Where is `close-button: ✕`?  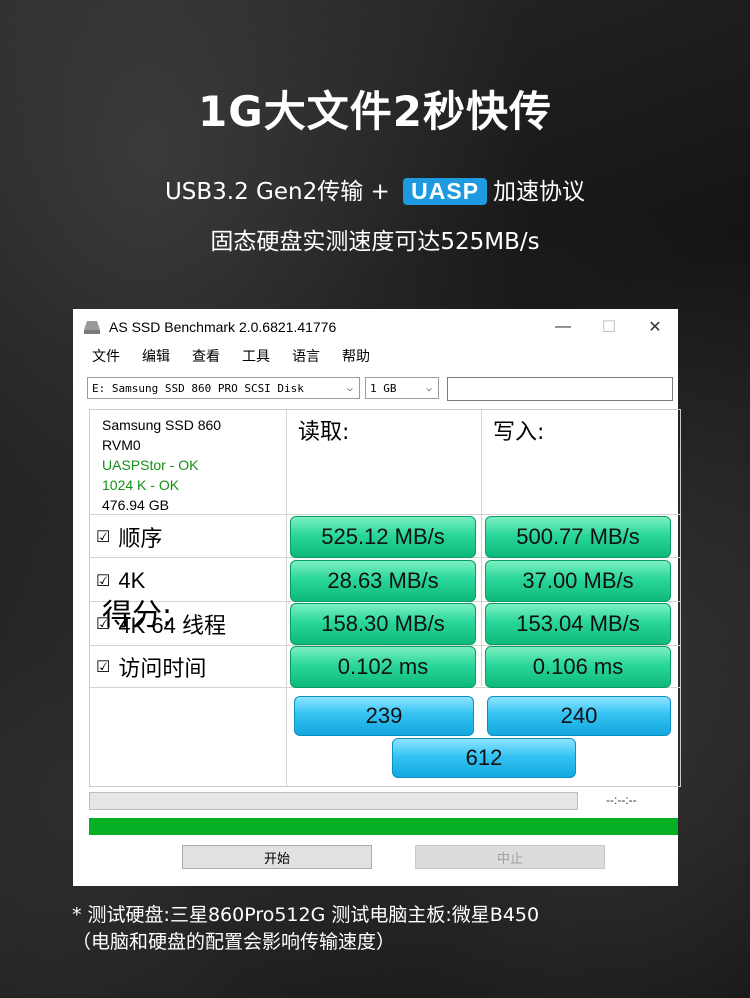
close-button: ✕ is located at coordinates (655, 327).